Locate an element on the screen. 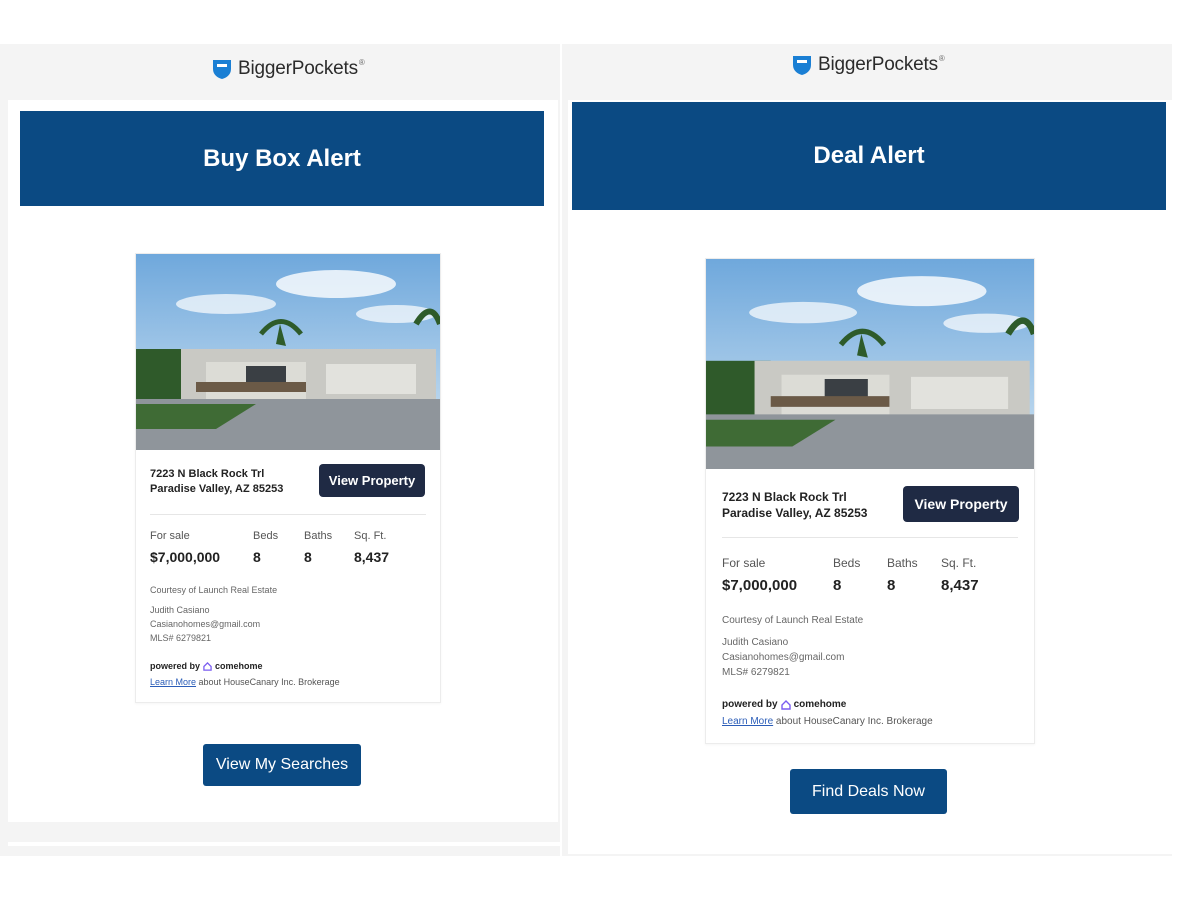 The image size is (1198, 904). footer-strip is located at coordinates (284, 844).